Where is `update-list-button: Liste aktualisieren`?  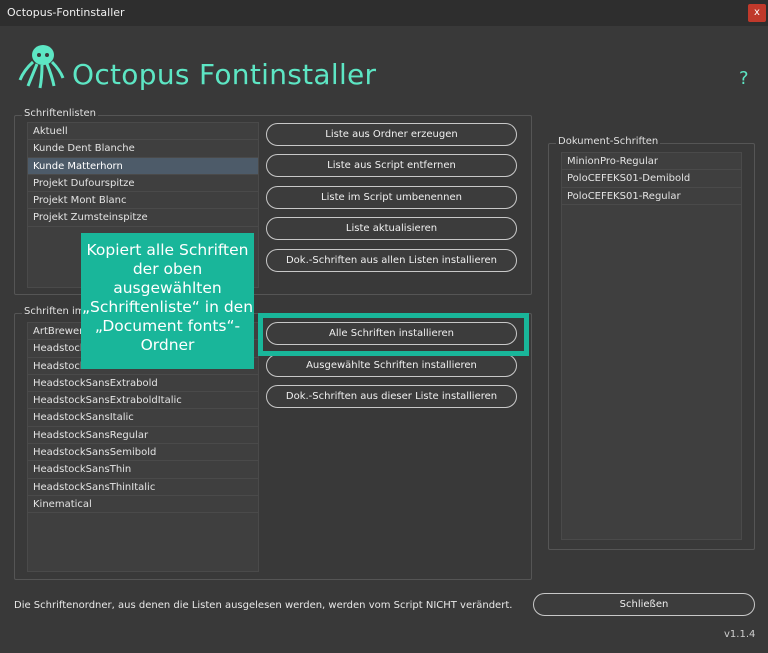 update-list-button: Liste aktualisieren is located at coordinates (391, 228).